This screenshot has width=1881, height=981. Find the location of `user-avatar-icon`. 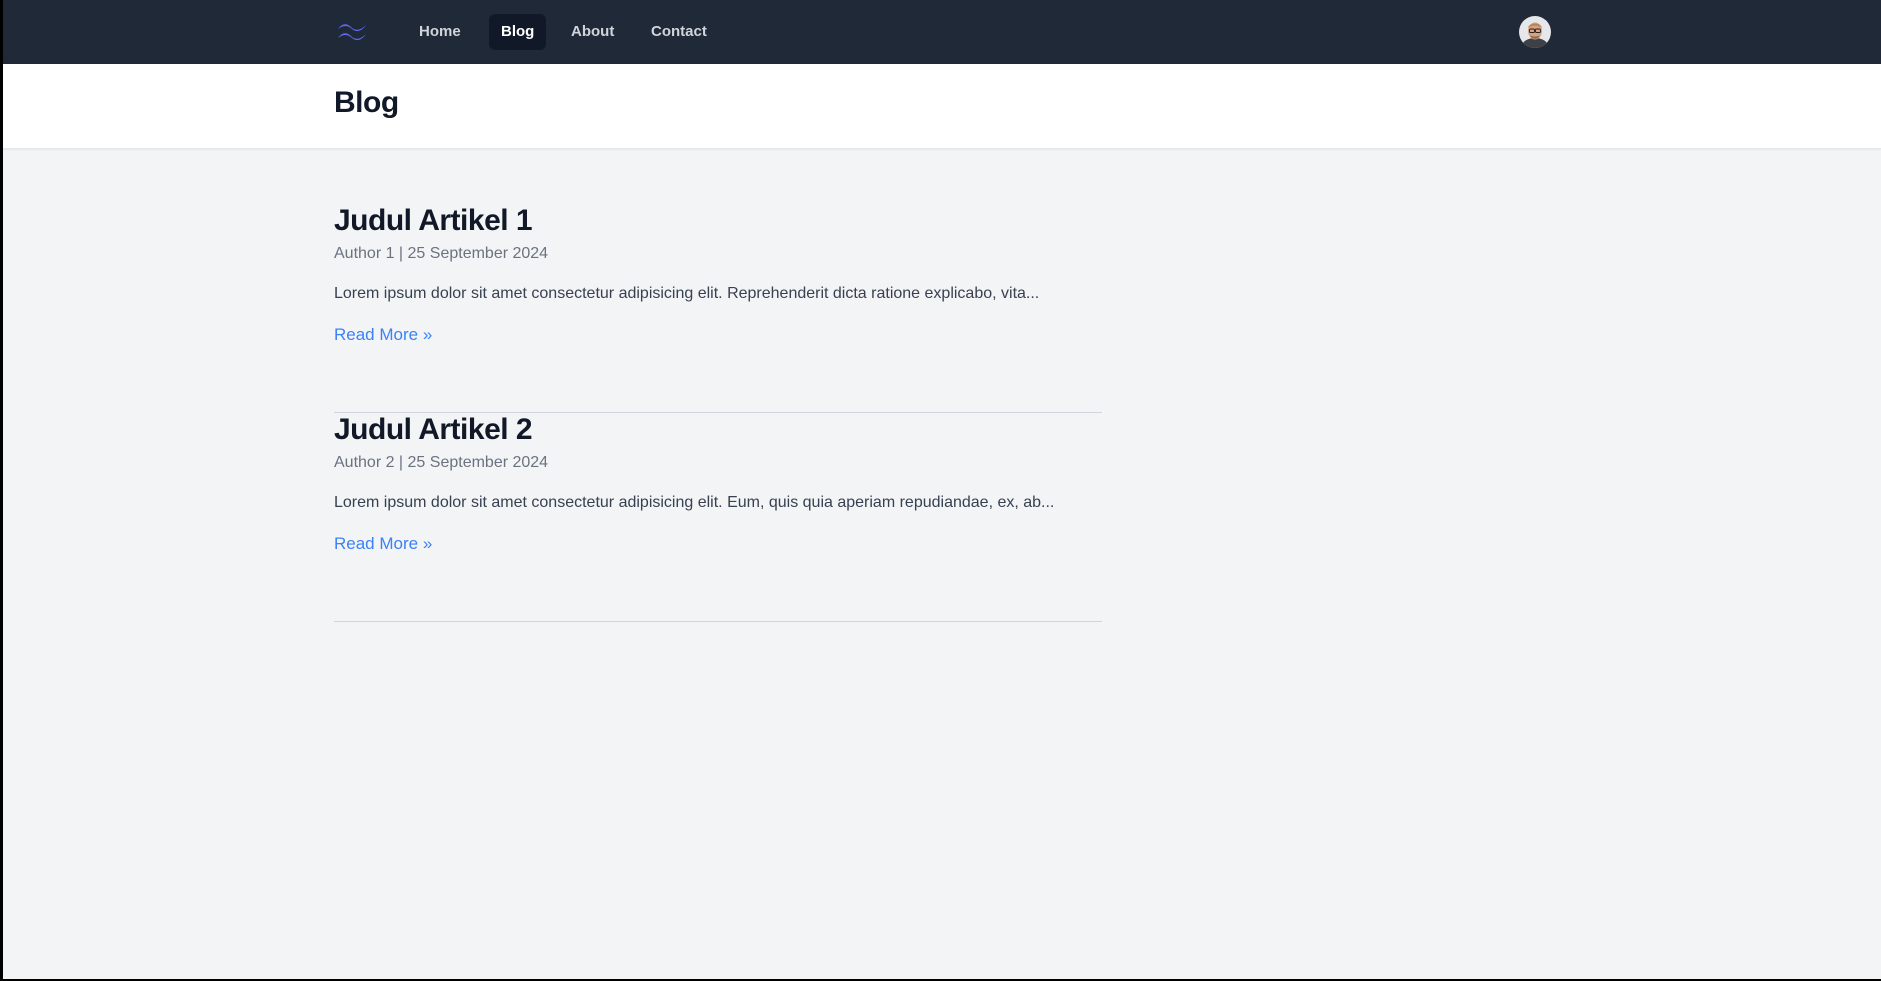

user-avatar-icon is located at coordinates (1535, 32).